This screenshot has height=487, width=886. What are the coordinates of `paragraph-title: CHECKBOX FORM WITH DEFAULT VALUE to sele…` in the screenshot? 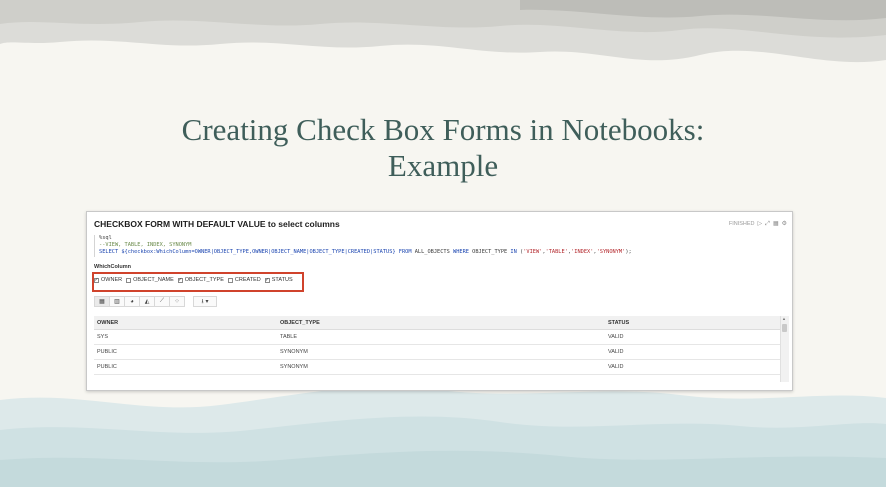 It's located at (217, 224).